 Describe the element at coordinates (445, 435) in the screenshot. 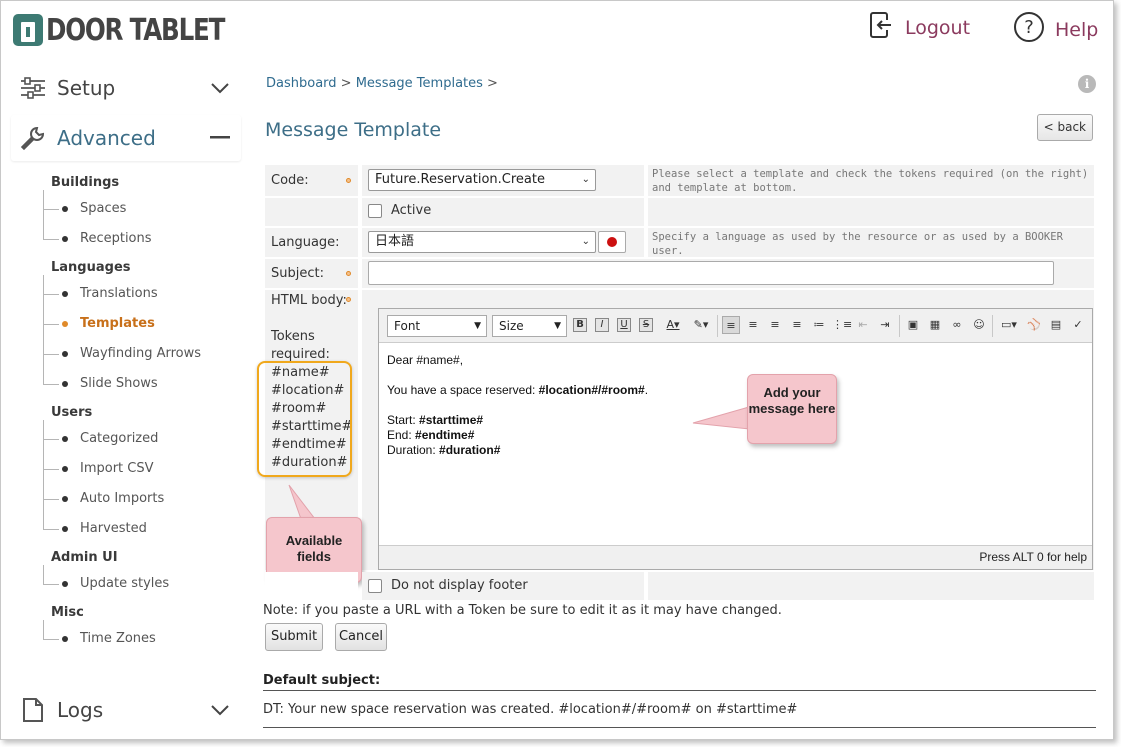

I see `end-token: #endtime#` at that location.